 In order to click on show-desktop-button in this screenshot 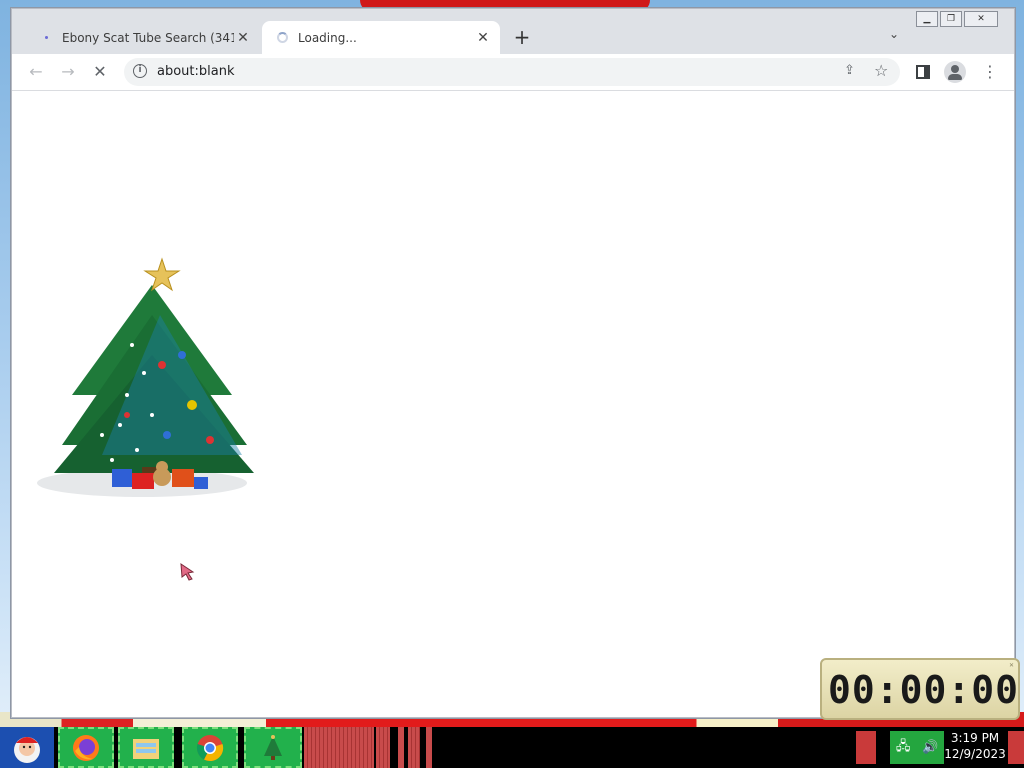, I will do `click(1016, 747)`.